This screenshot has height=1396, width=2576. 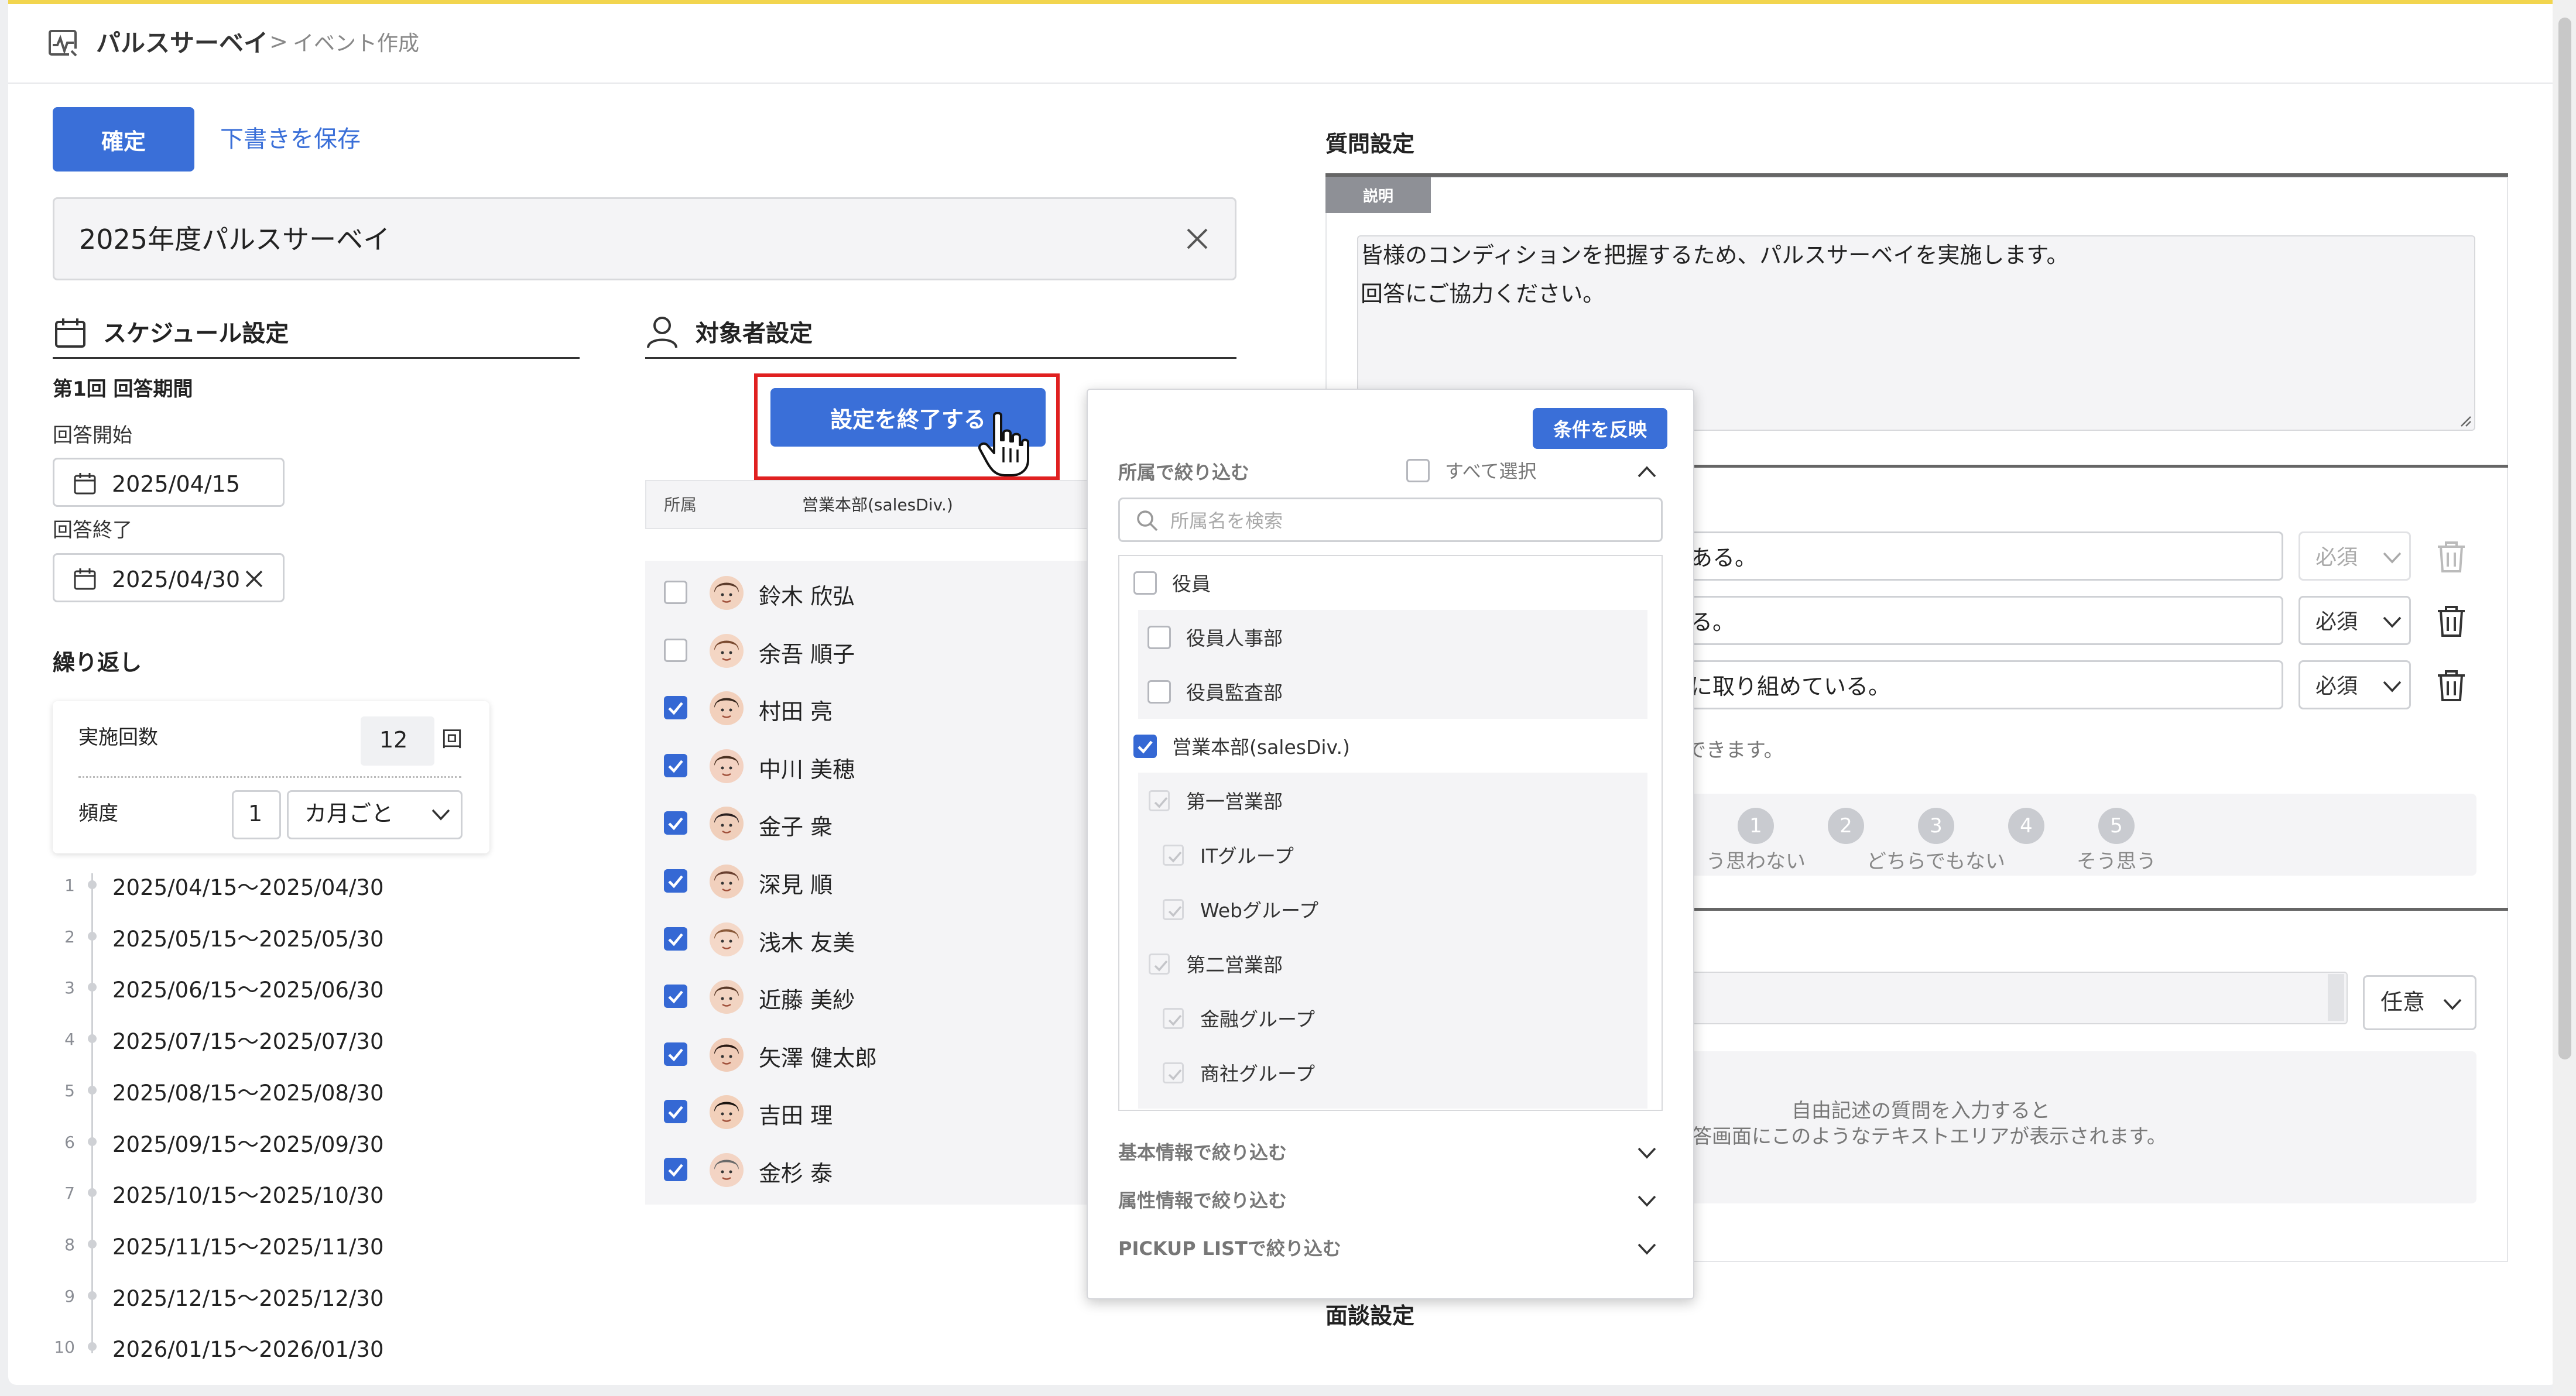 I want to click on dept-filter-label: 所属で絞り込む, so click(x=1183, y=472).